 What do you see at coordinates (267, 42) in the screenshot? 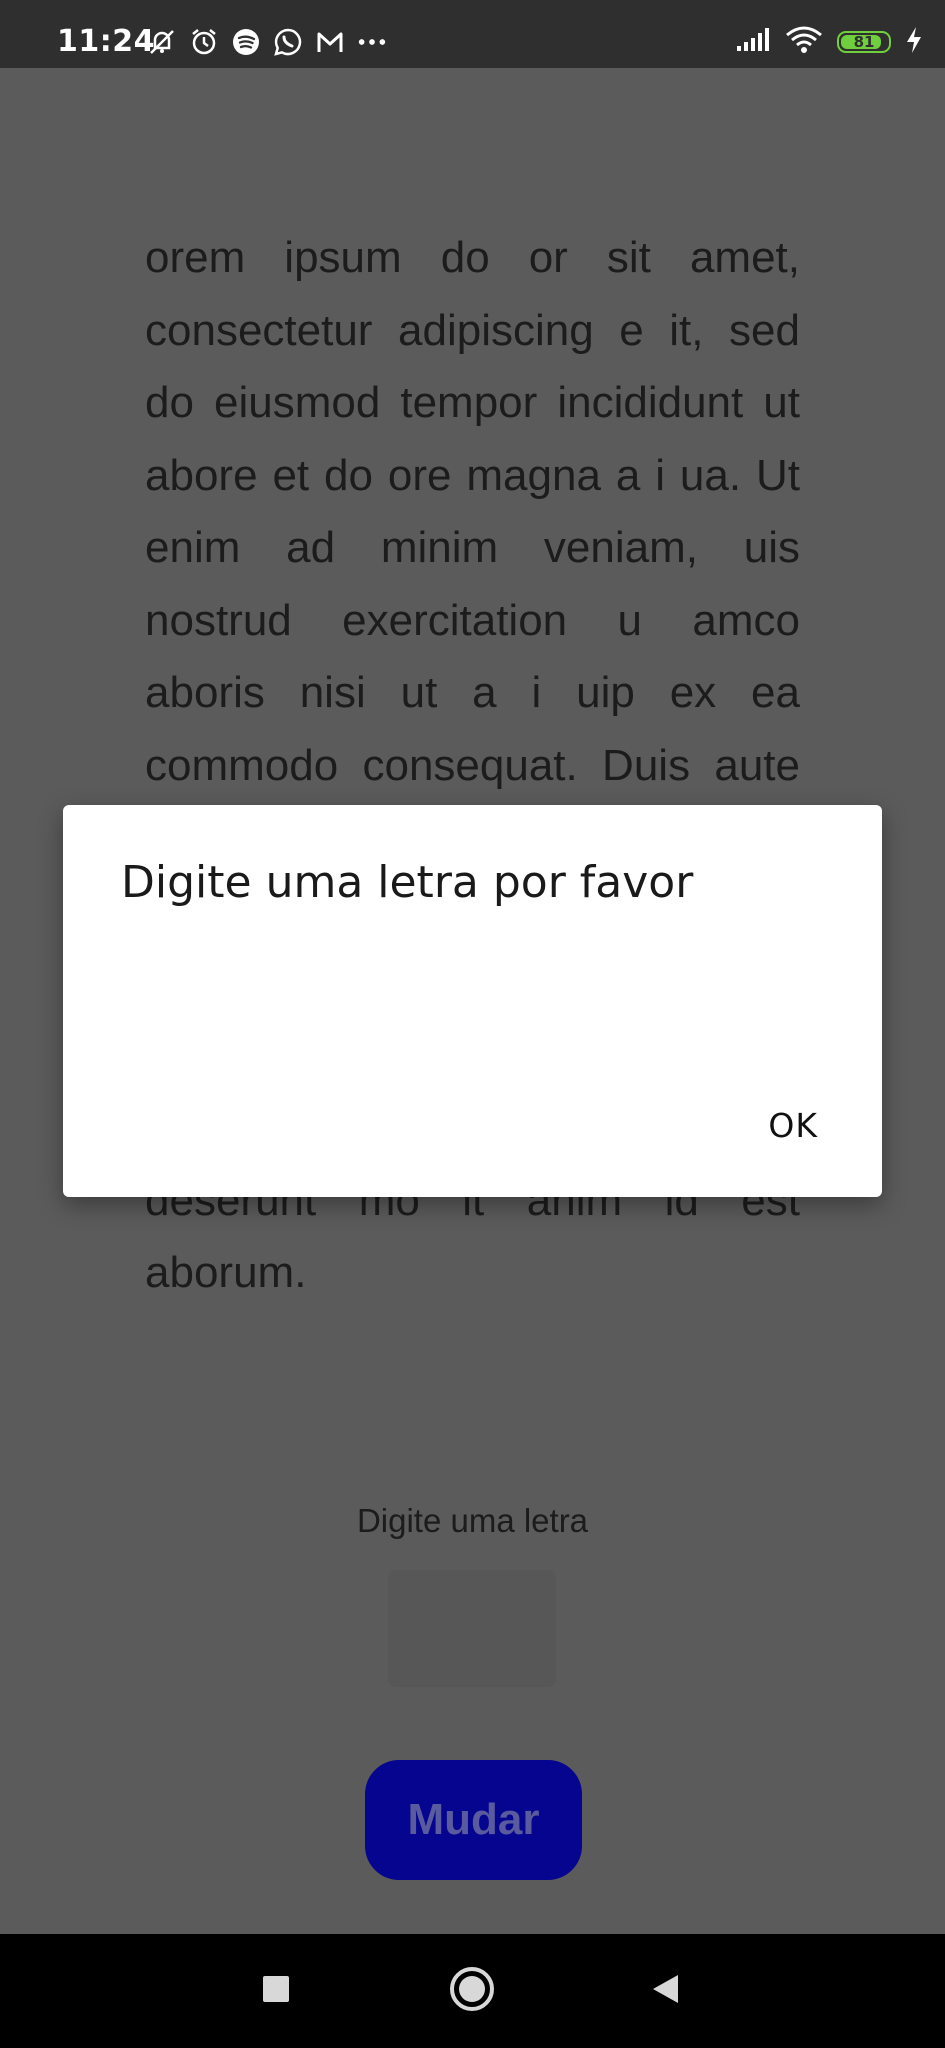
I see `notification-icons` at bounding box center [267, 42].